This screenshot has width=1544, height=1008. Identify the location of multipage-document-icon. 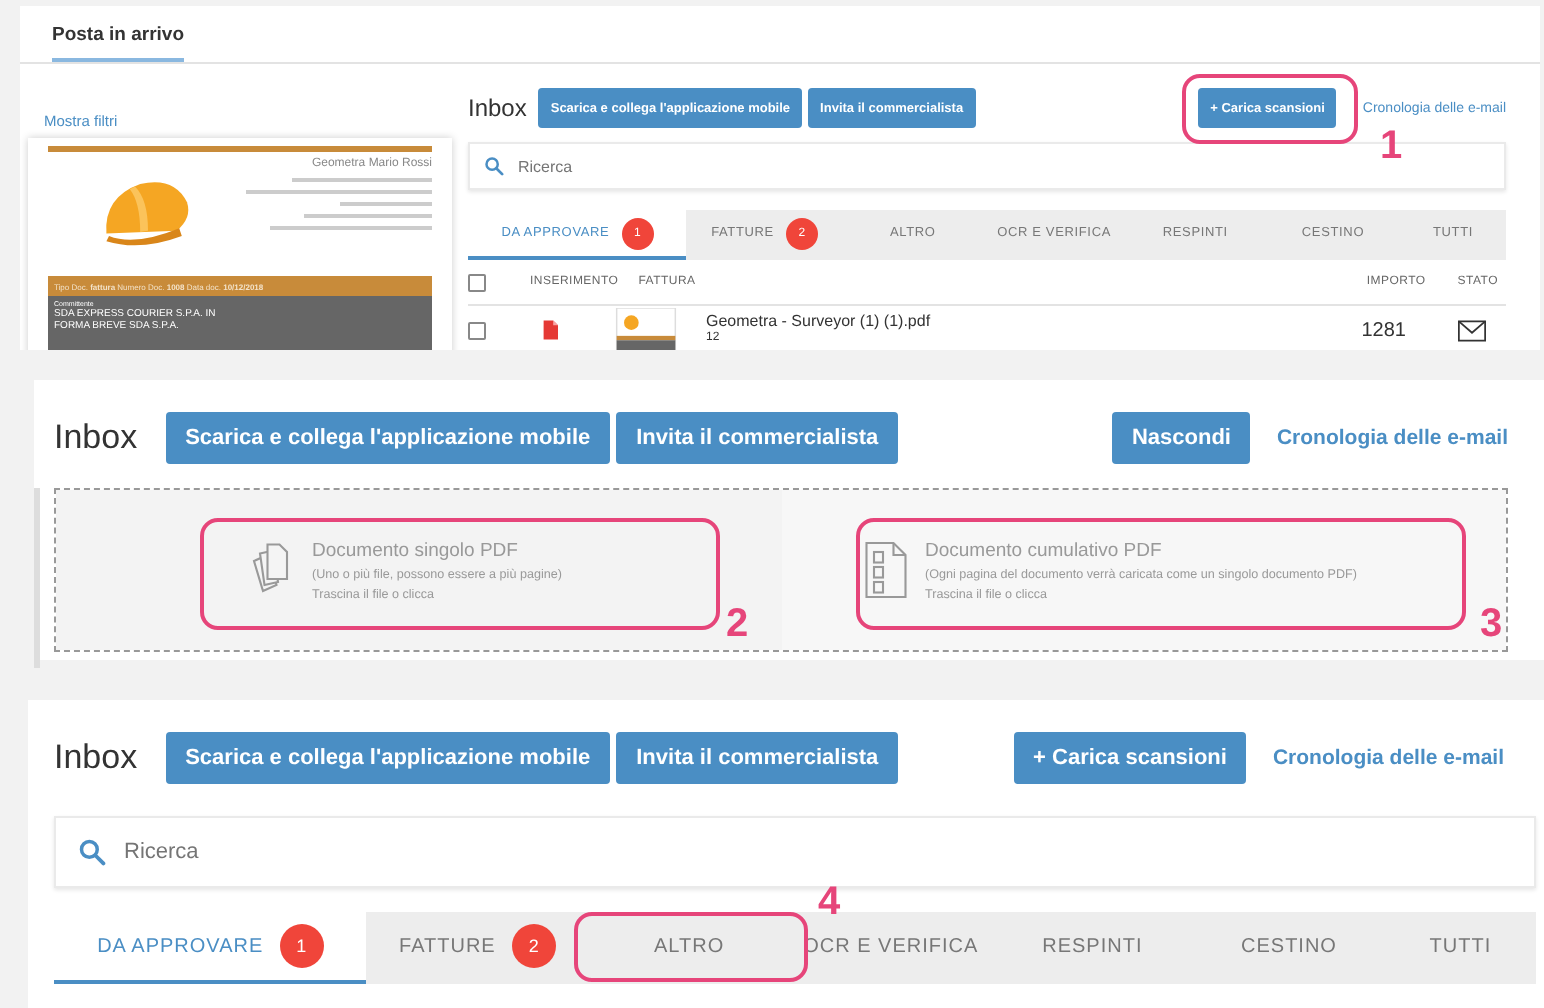
(885, 570).